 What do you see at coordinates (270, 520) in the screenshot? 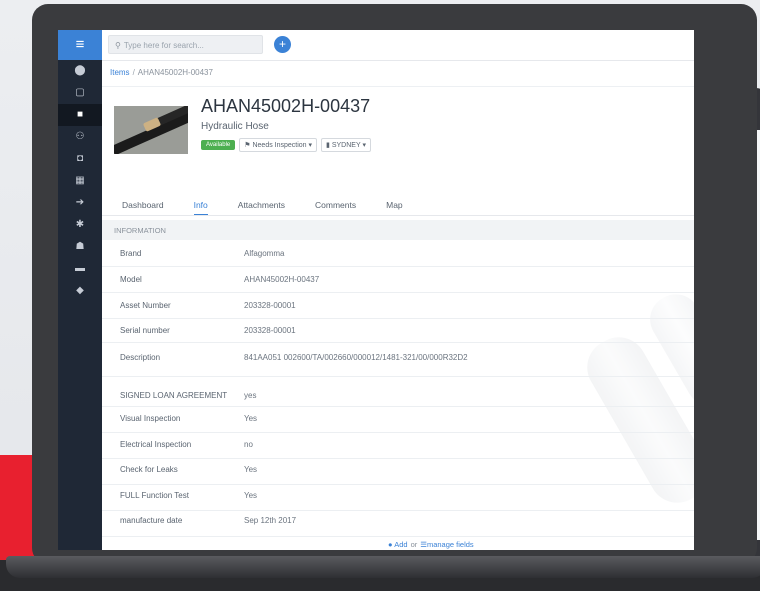
I see `field-value: Sep 12th 2017` at bounding box center [270, 520].